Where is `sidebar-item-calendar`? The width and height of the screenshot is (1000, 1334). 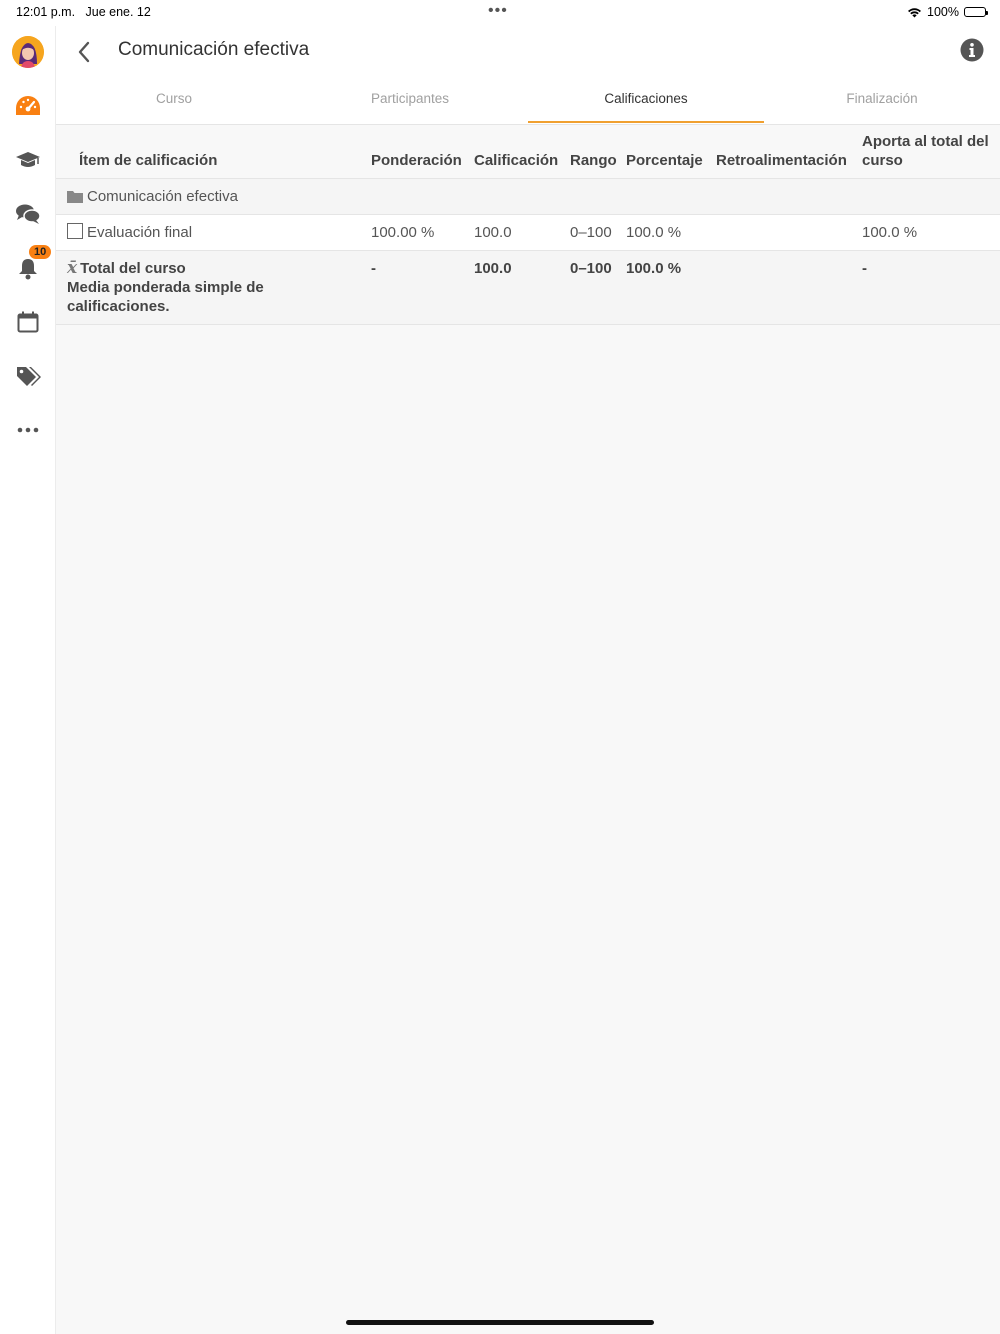
sidebar-item-calendar is located at coordinates (28, 322).